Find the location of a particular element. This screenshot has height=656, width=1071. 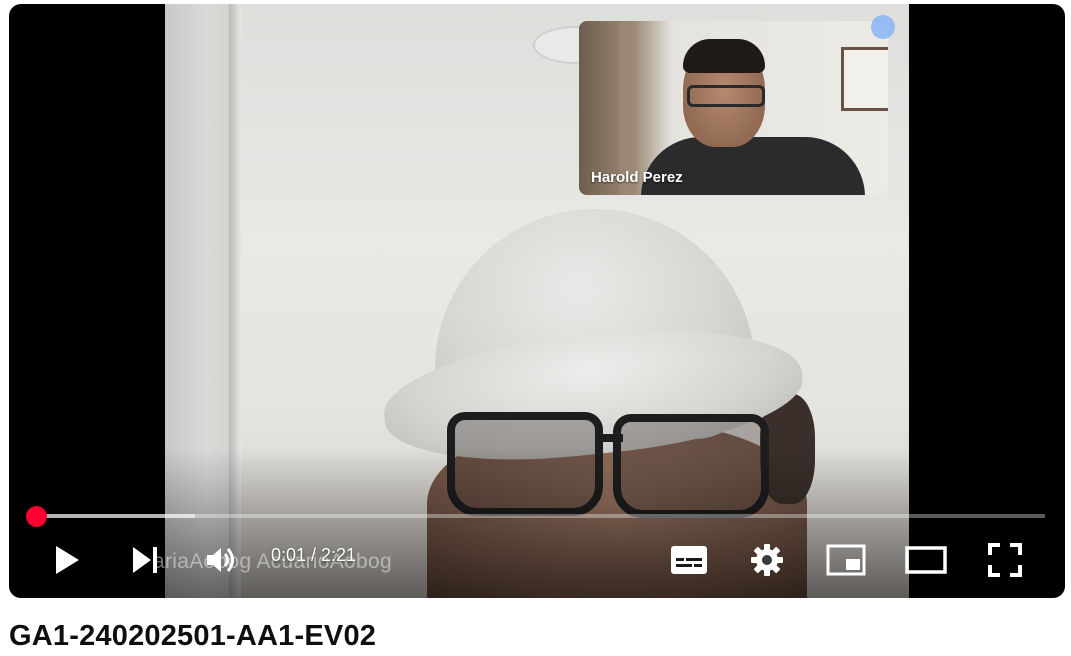

gear-icon is located at coordinates (767, 560).